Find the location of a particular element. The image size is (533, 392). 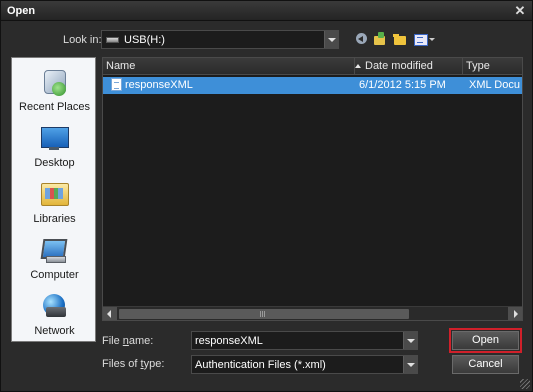

file-type-label: Files of type: is located at coordinates (133, 364).